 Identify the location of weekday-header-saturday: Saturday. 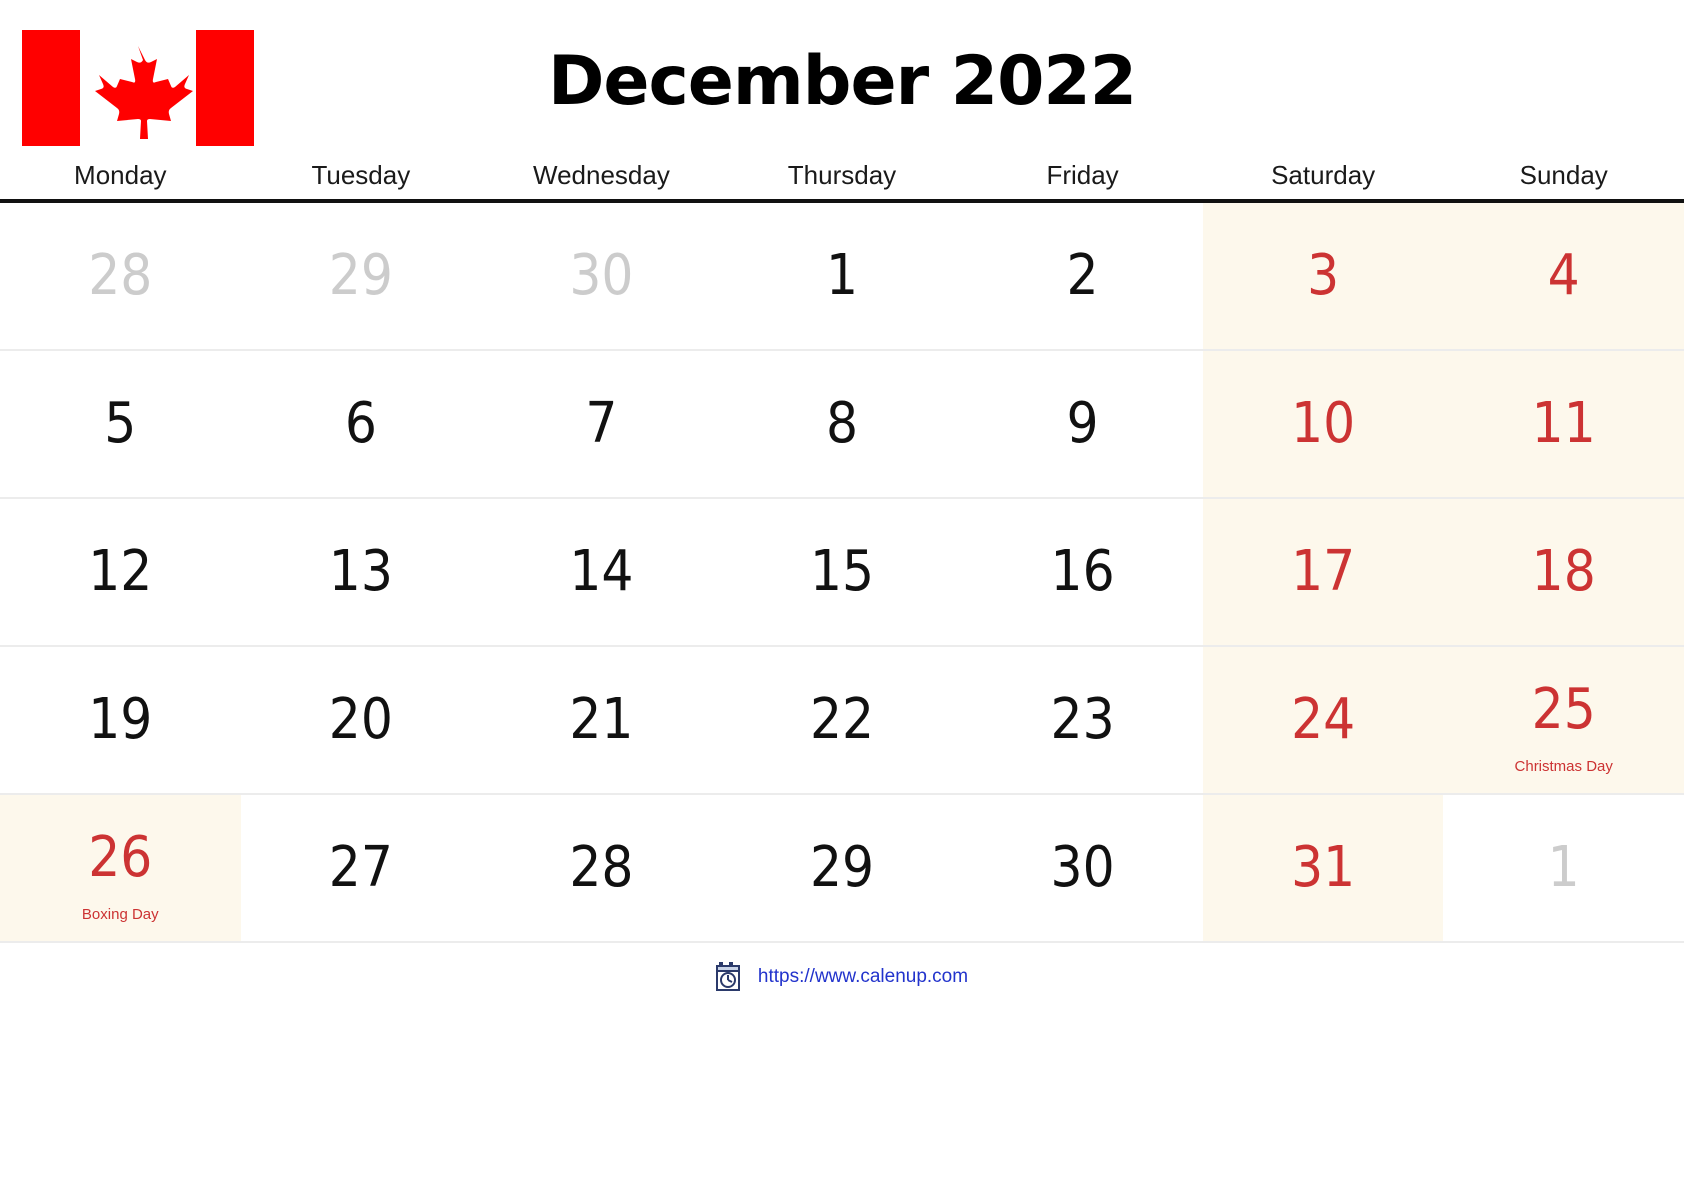
(1323, 175).